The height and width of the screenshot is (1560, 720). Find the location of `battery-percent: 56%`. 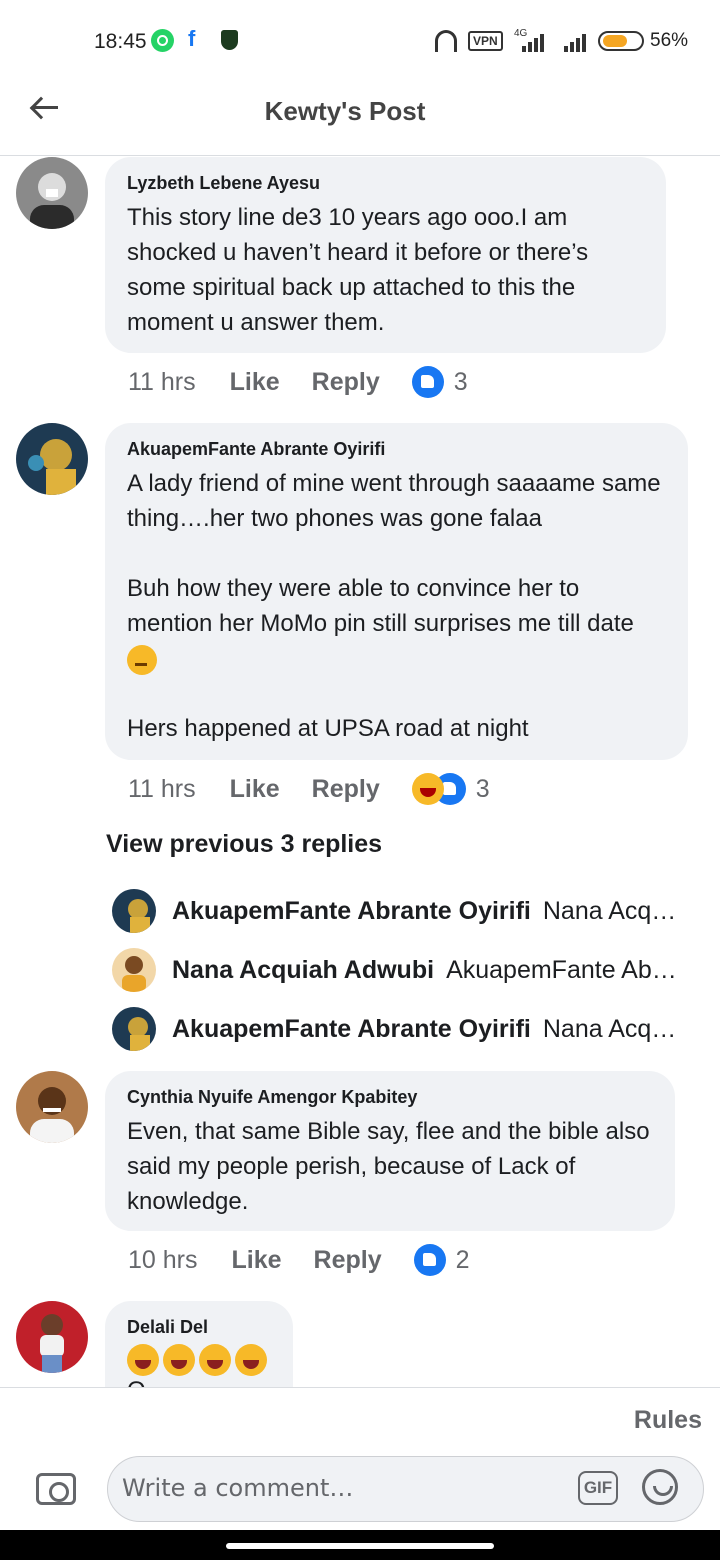

battery-percent: 56% is located at coordinates (669, 40).